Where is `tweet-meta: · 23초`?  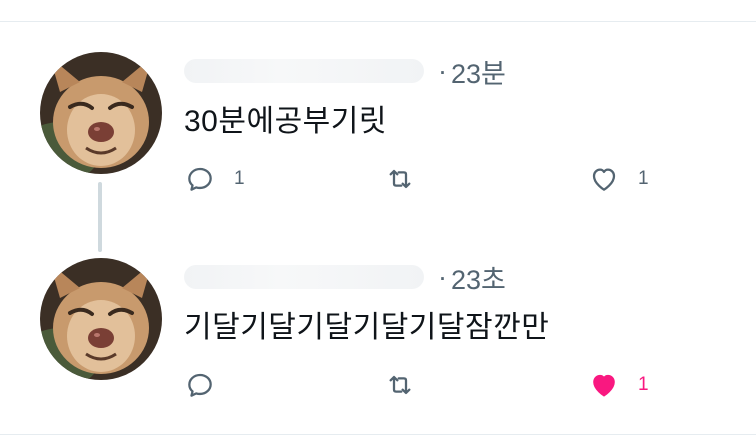
tweet-meta: · 23초 is located at coordinates (345, 277).